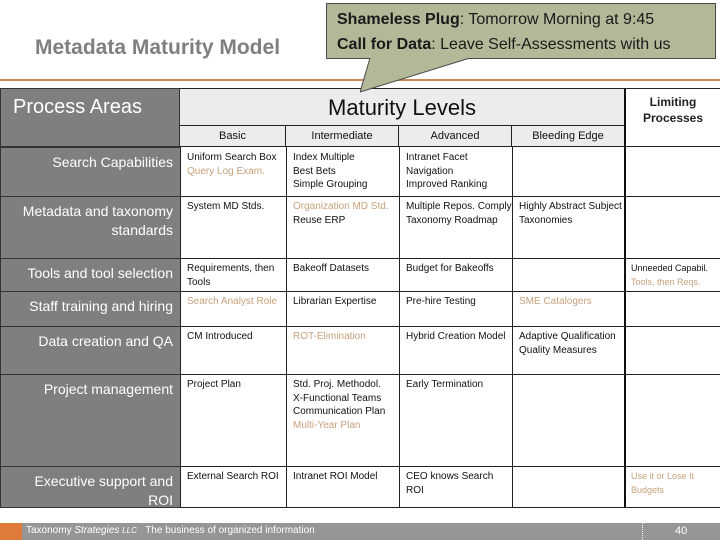 Image resolution: width=720 pixels, height=540 pixels. Describe the element at coordinates (437, 164) in the screenshot. I see `cell-item: Intranet Facet Navigation` at that location.